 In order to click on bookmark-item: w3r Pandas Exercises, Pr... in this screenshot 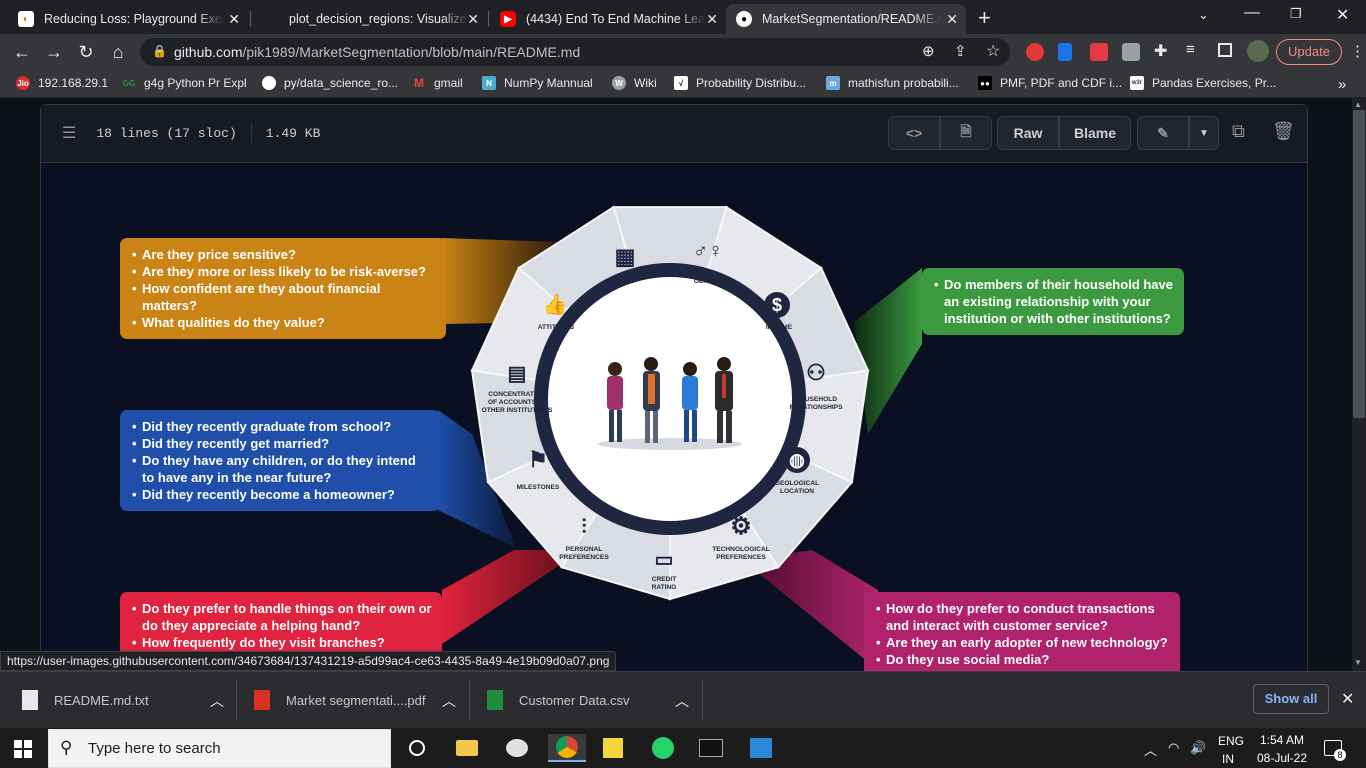, I will do `click(1203, 83)`.